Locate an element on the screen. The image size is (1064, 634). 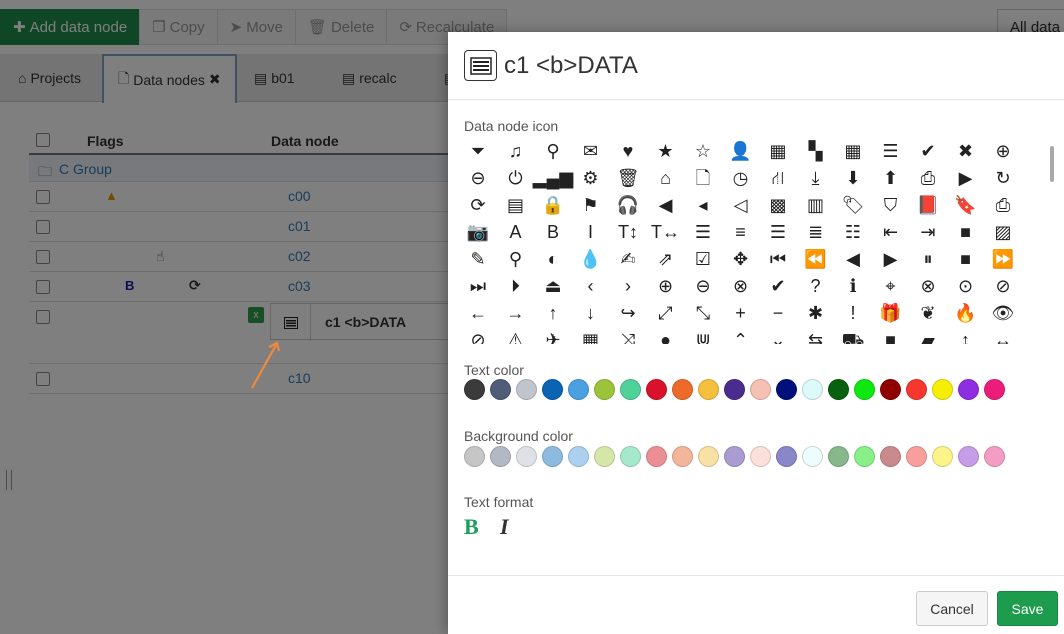
zoom-out-icon: ⊖ is located at coordinates (478, 178).